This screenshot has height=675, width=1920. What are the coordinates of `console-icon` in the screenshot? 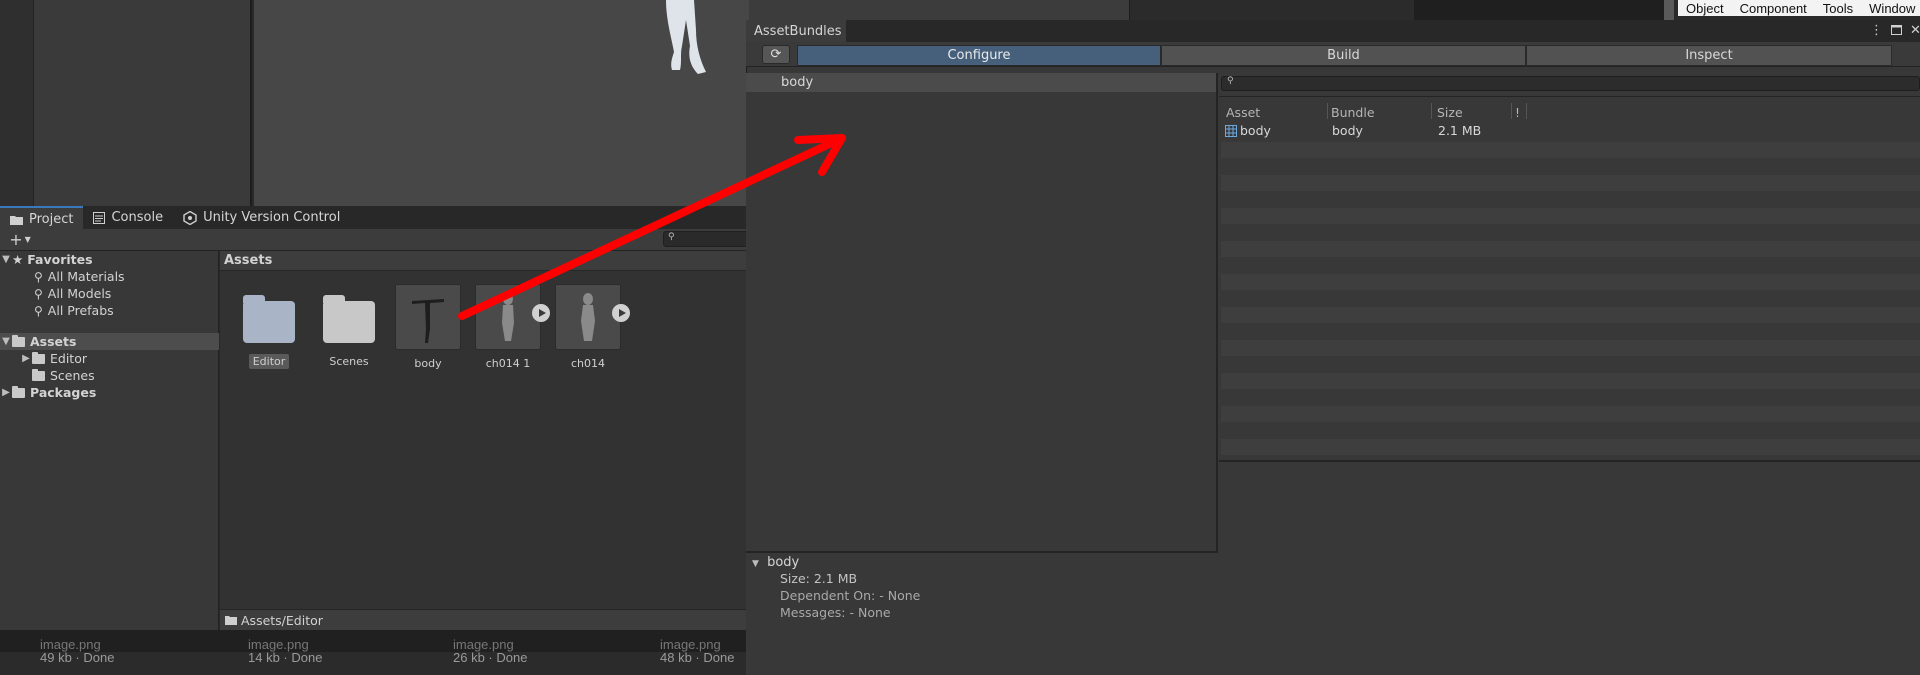 It's located at (99, 217).